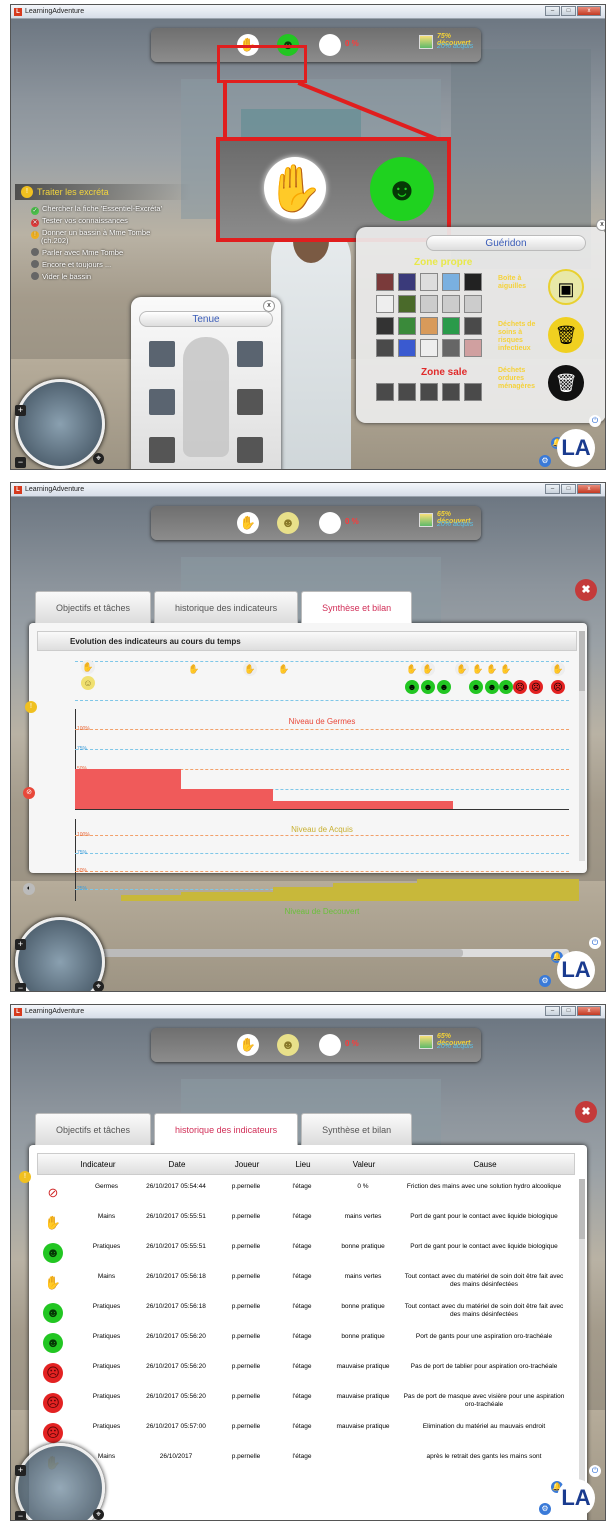 This screenshot has height=1526, width=616. What do you see at coordinates (98, 1165) in the screenshot?
I see `col-indicateur: Indicateur` at bounding box center [98, 1165].